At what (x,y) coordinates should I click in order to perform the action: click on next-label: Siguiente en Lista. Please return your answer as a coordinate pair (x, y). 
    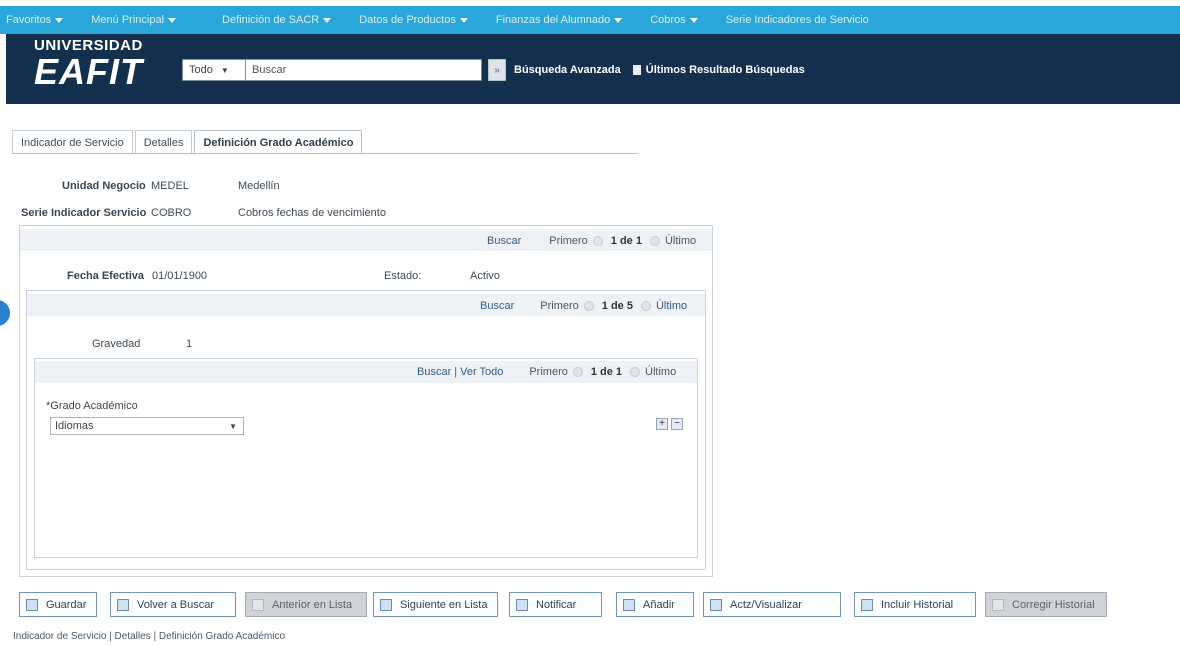
    Looking at the image, I should click on (444, 604).